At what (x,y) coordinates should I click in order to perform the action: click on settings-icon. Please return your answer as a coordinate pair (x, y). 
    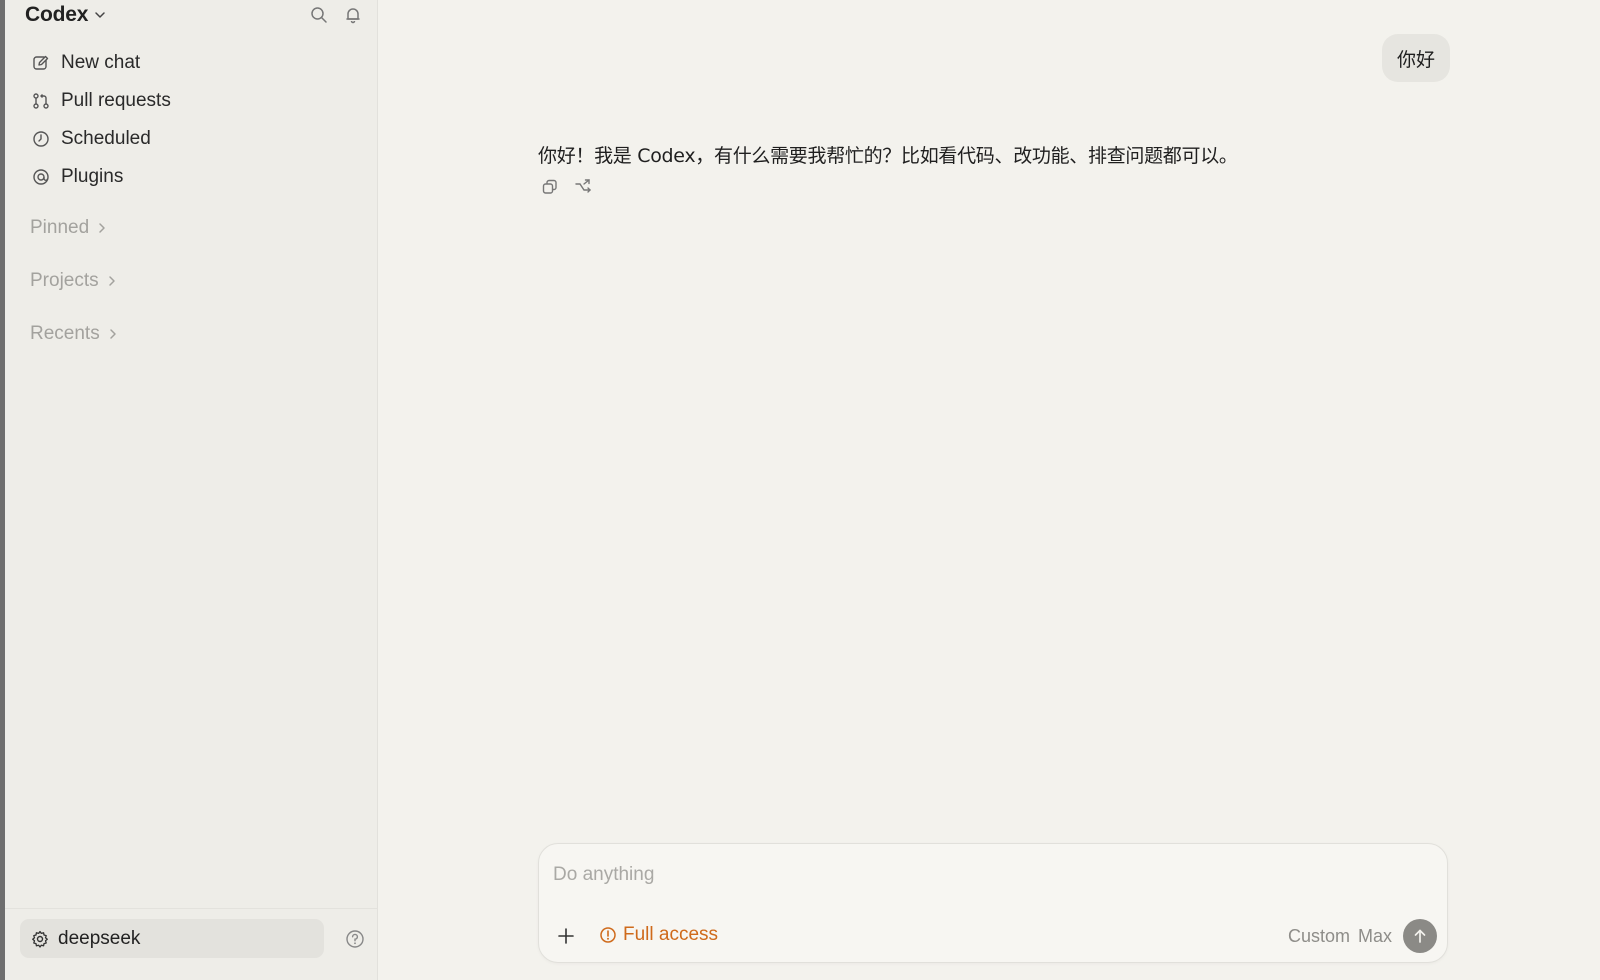
    Looking at the image, I should click on (40, 939).